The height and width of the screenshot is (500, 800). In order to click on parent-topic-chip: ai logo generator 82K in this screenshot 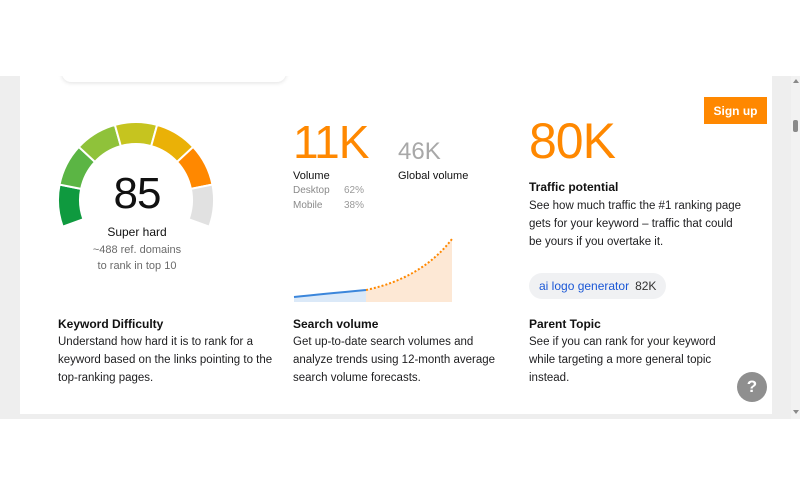, I will do `click(598, 286)`.